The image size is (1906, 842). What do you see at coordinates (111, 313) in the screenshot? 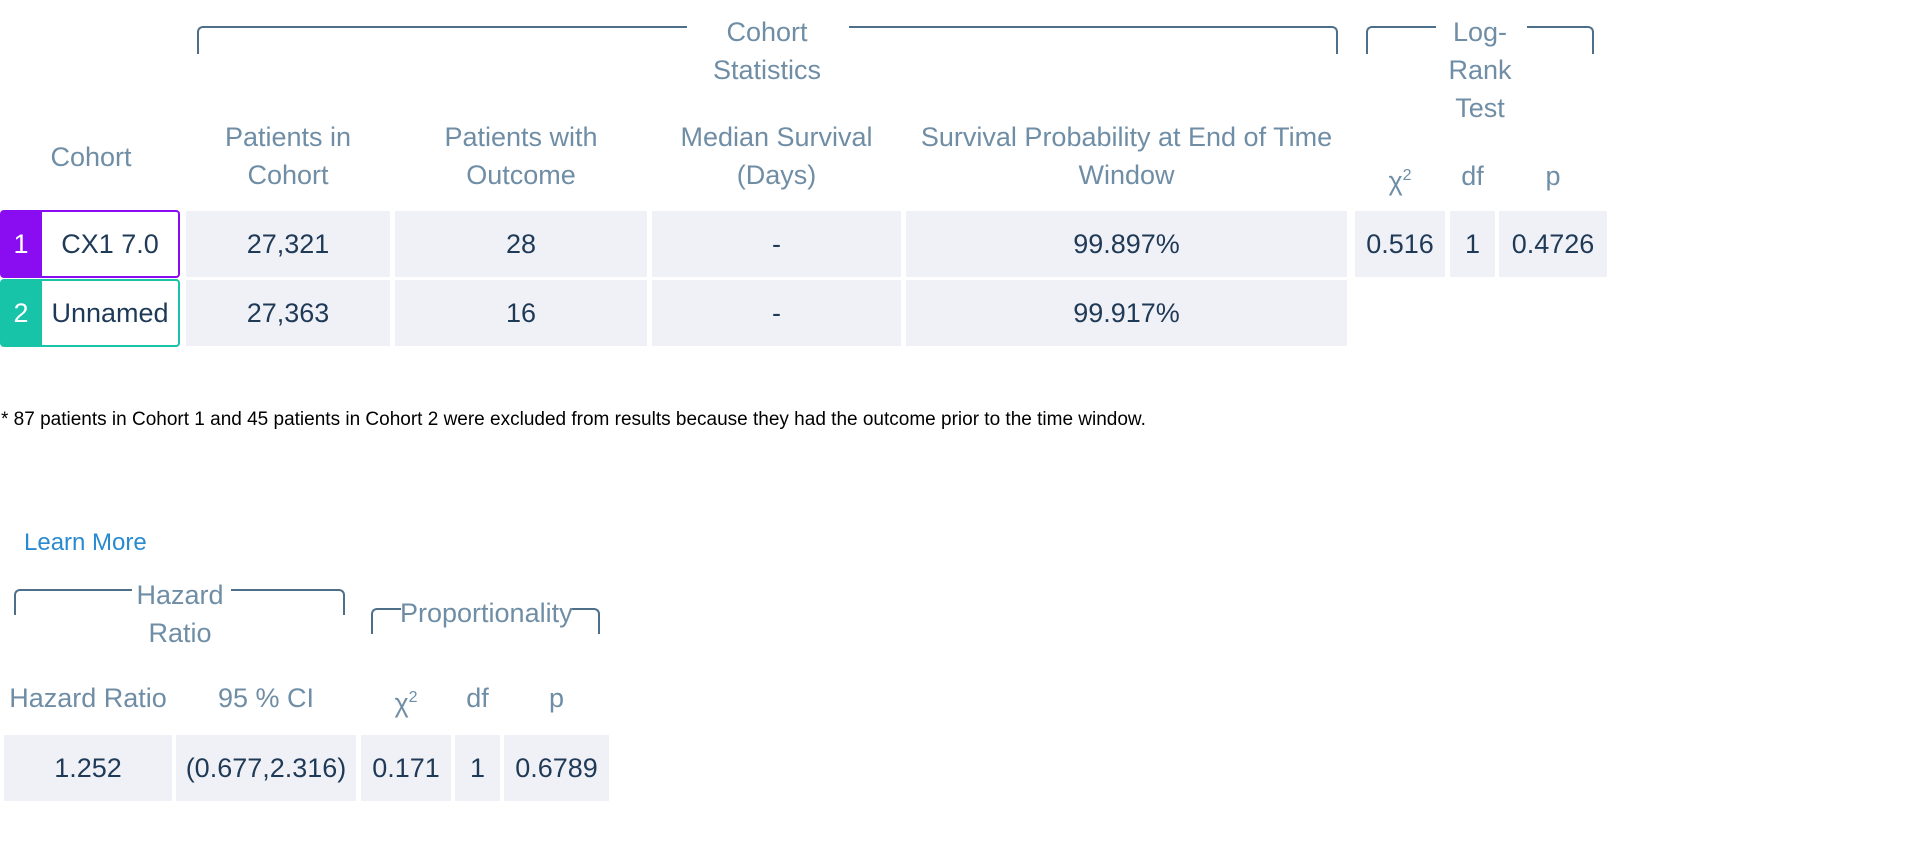
I see `cohort-name: Unnamed` at bounding box center [111, 313].